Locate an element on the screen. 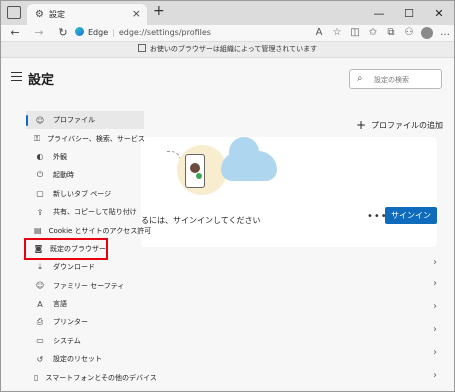 The width and height of the screenshot is (455, 392). close-tab-icon: × is located at coordinates (136, 13).